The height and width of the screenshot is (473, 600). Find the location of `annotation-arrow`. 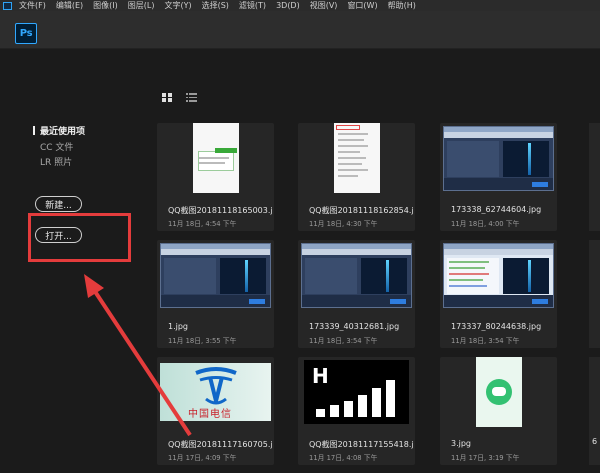

annotation-arrow is located at coordinates (138, 355).